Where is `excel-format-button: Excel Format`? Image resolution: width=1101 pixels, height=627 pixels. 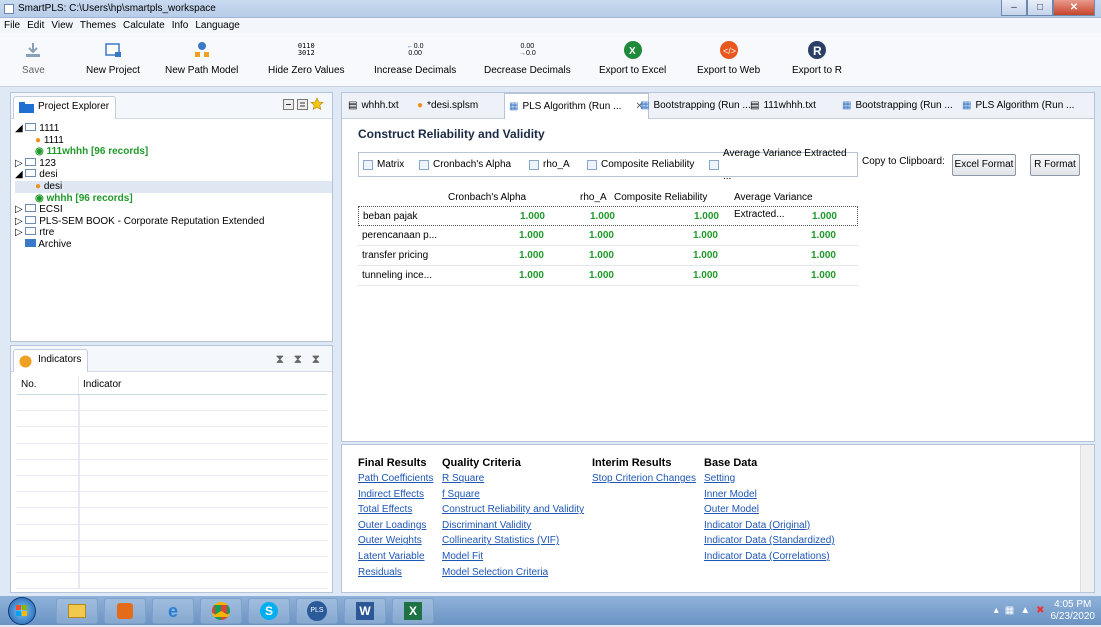 excel-format-button: Excel Format is located at coordinates (984, 165).